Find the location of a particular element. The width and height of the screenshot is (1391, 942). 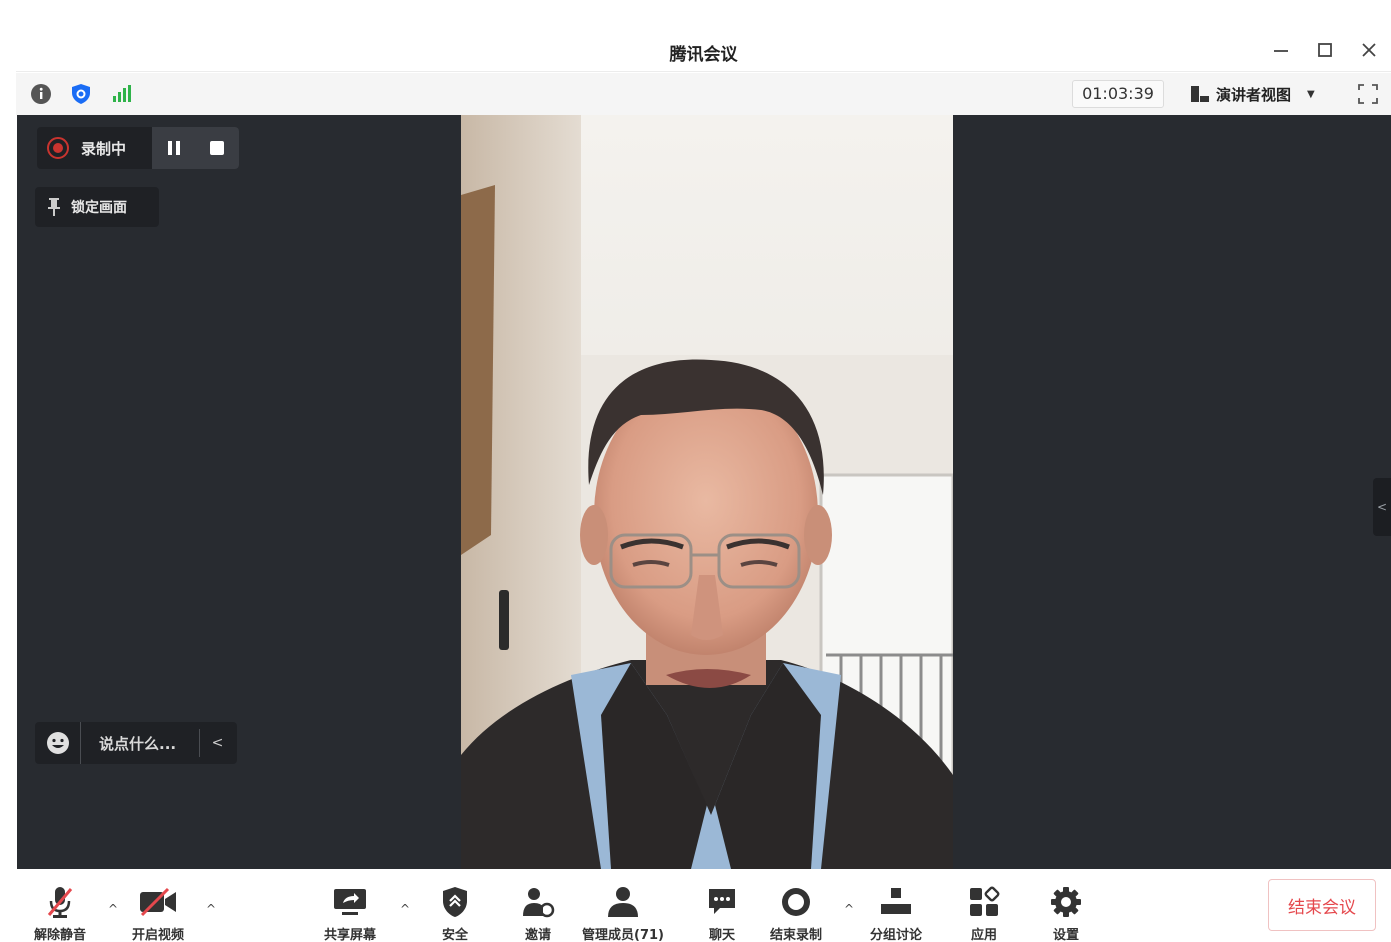

collapse-chat-button: < is located at coordinates (217, 743).